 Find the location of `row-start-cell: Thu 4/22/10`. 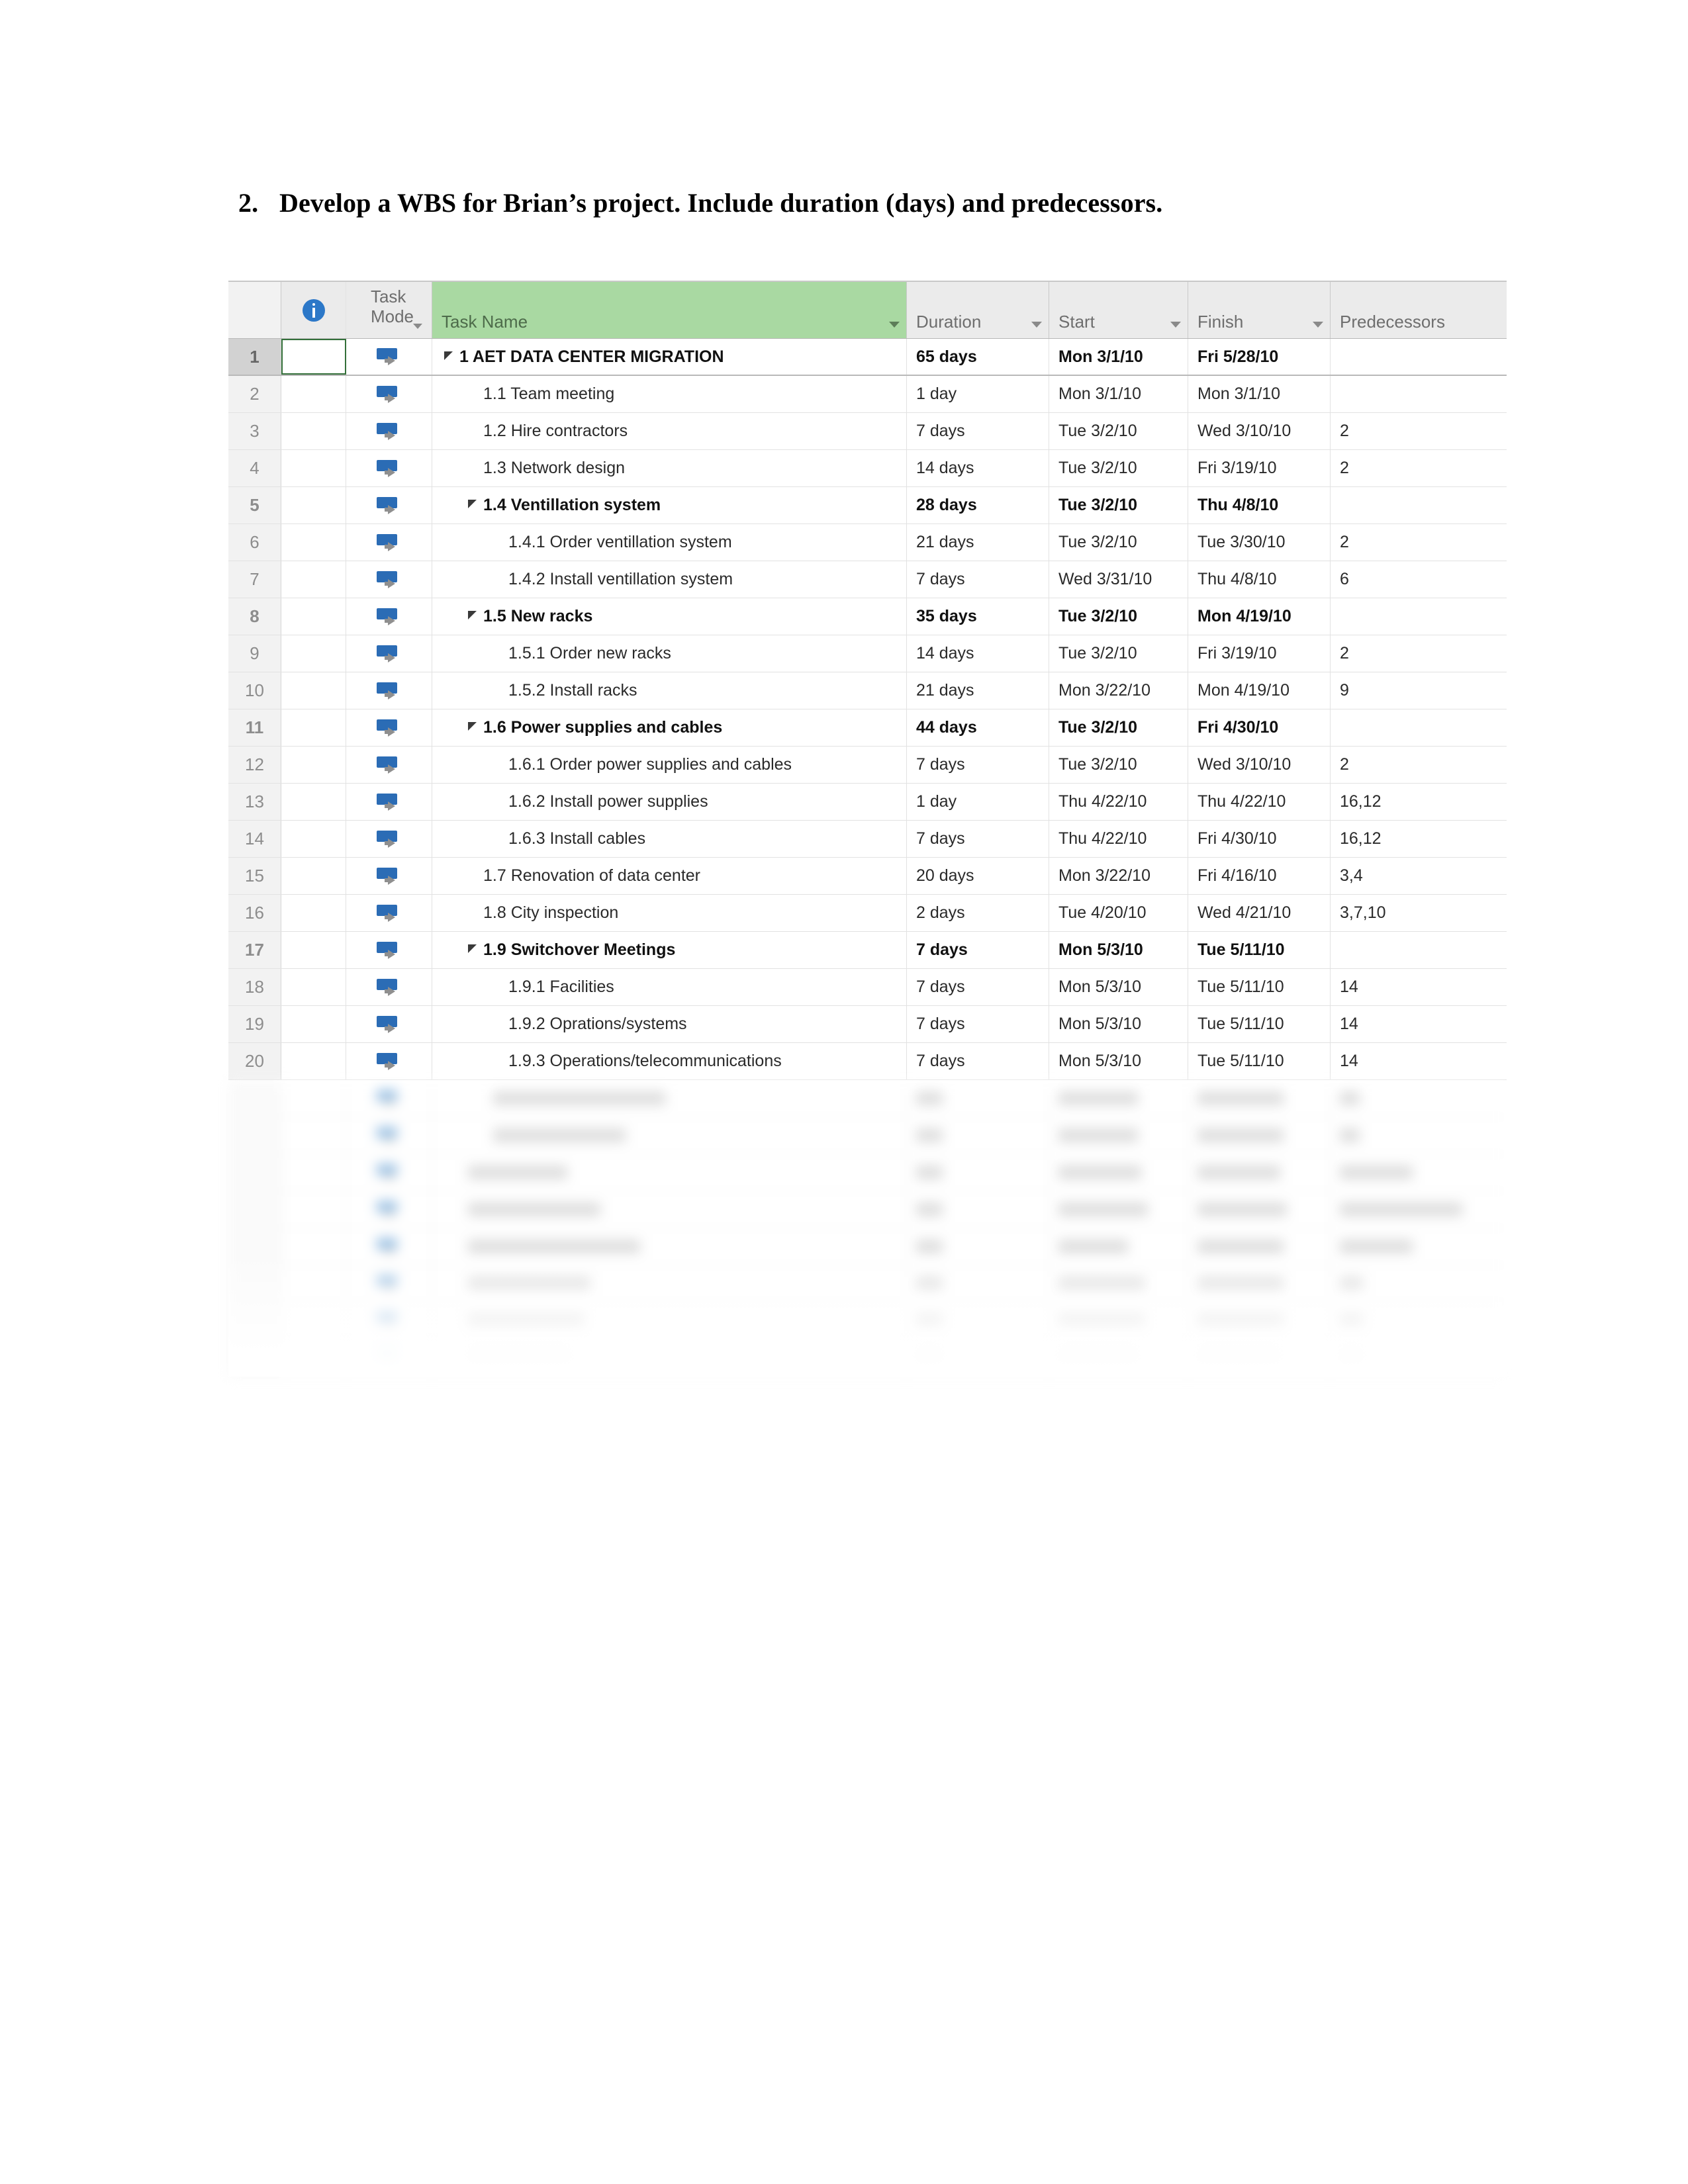

row-start-cell: Thu 4/22/10 is located at coordinates (1118, 839).